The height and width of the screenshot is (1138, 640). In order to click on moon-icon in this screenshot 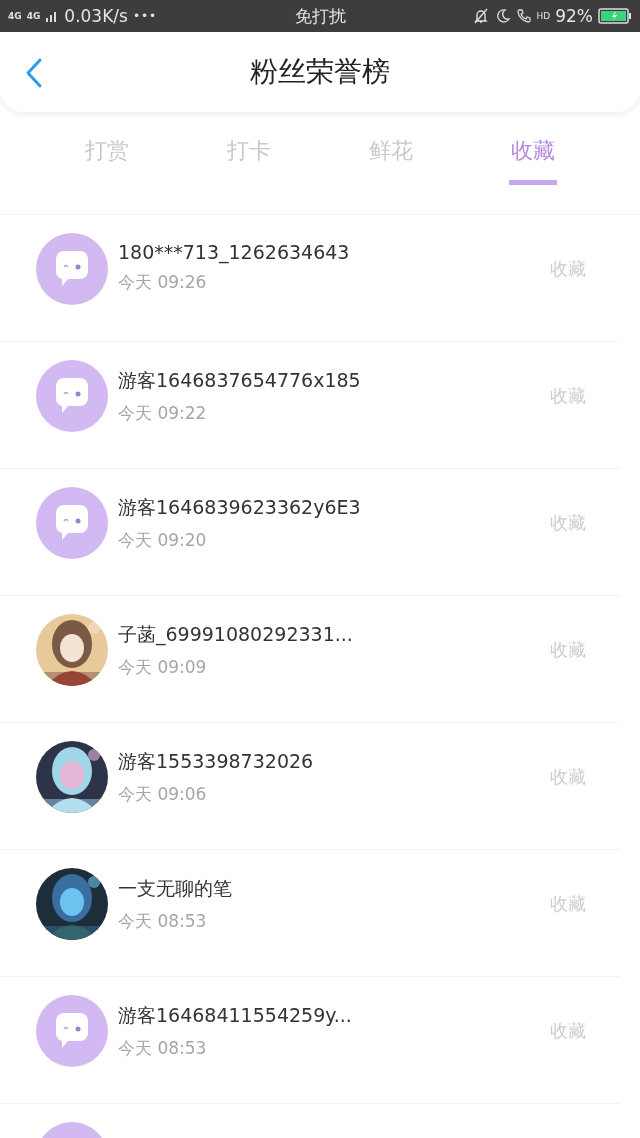, I will do `click(502, 16)`.